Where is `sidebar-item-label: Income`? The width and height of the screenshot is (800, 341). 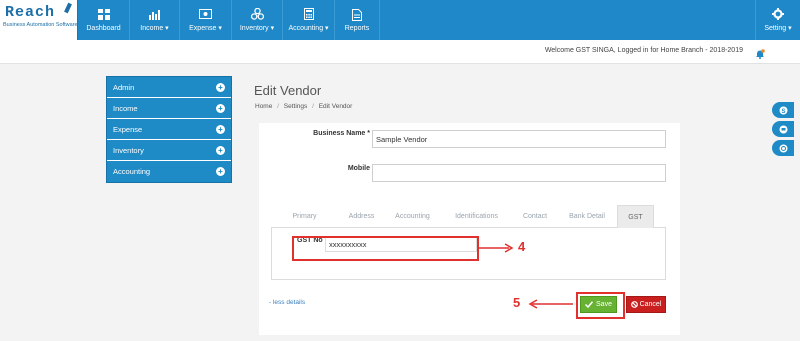 sidebar-item-label: Income is located at coordinates (125, 108).